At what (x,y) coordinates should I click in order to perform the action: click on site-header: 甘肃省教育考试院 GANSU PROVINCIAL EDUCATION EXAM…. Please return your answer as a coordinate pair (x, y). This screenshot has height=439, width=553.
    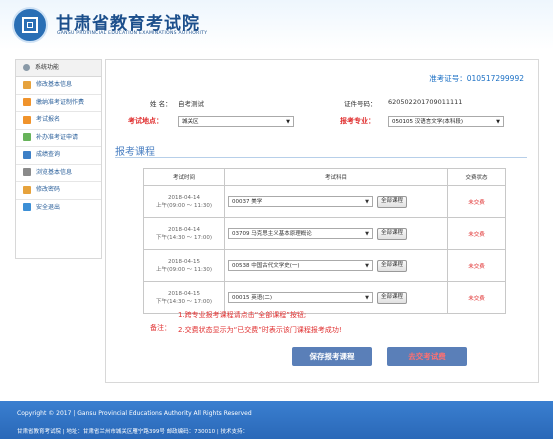
    Looking at the image, I should click on (276, 25).